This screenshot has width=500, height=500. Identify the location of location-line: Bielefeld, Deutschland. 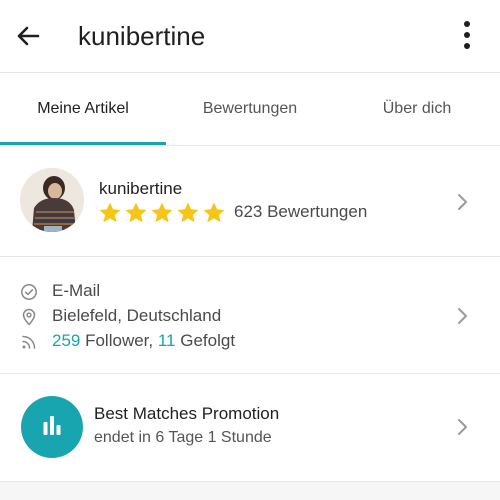
(170, 317).